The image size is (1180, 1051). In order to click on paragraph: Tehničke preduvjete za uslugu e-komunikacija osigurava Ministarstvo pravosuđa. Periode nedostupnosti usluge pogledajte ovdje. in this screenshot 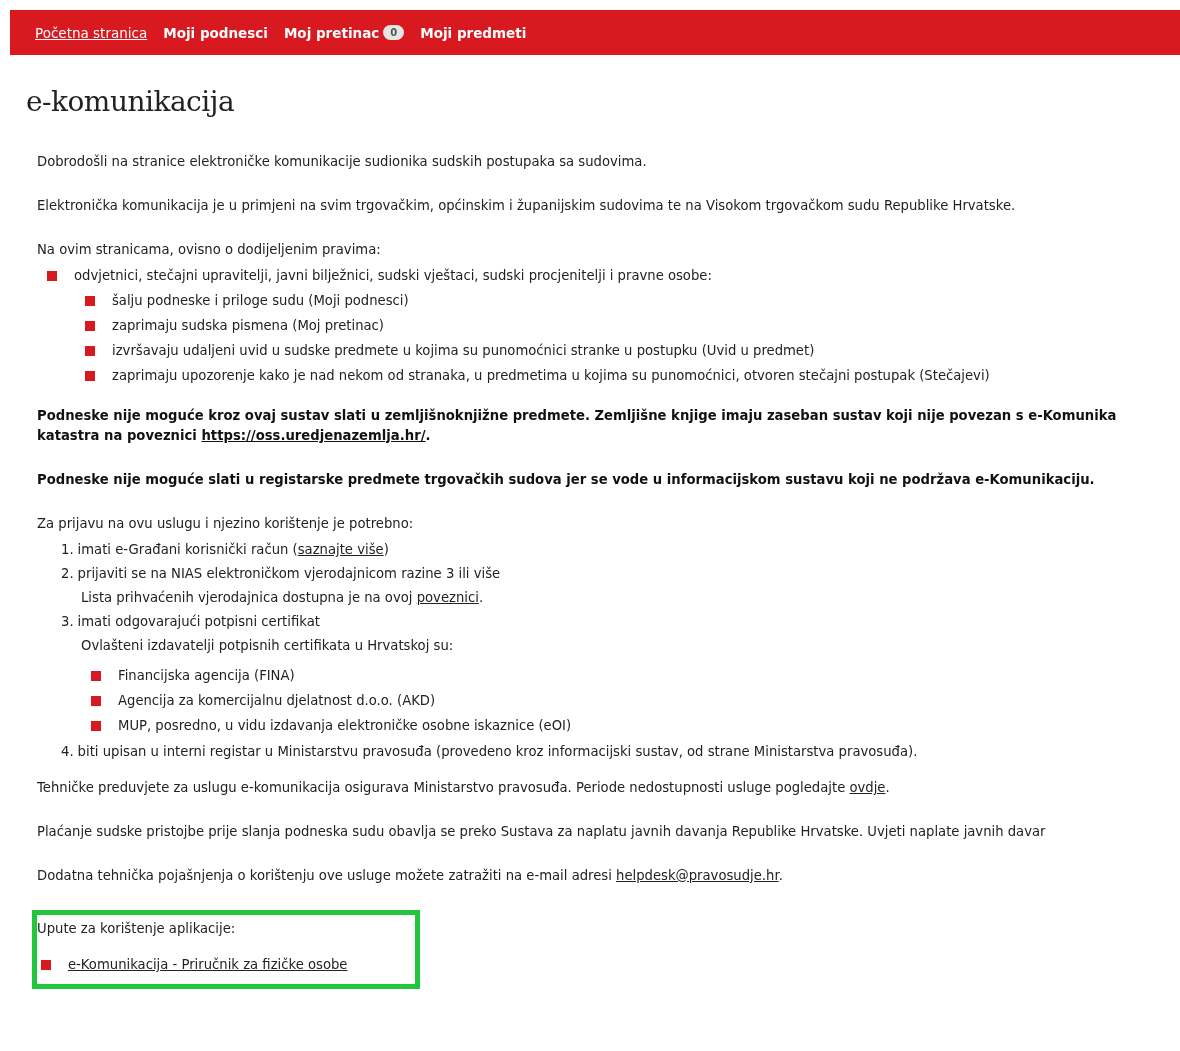, I will do `click(463, 788)`.